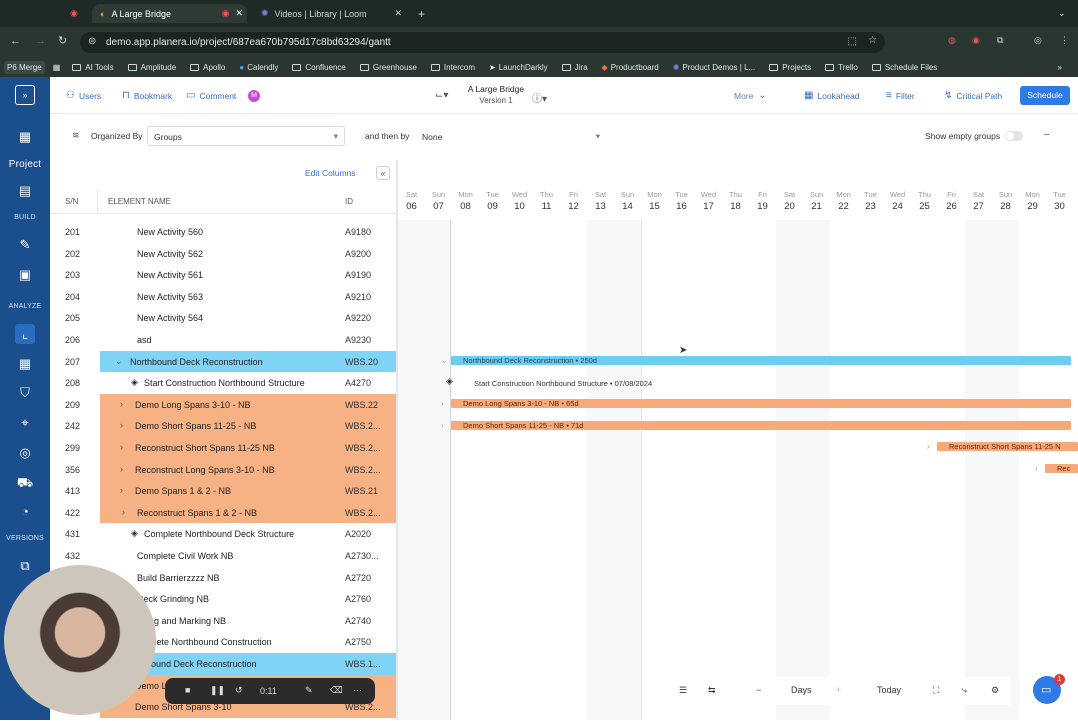  What do you see at coordinates (25, 334) in the screenshot?
I see `gantt-icon: ⌞` at bounding box center [25, 334].